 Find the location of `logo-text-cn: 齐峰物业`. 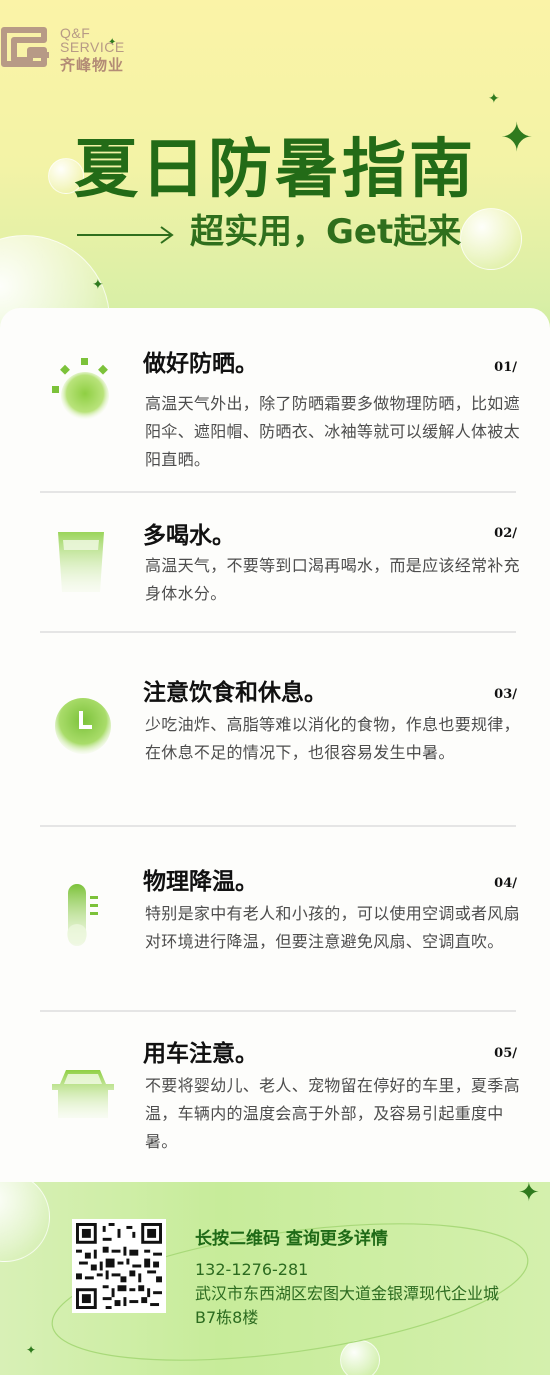

logo-text-cn: 齐峰物业 is located at coordinates (92, 65).